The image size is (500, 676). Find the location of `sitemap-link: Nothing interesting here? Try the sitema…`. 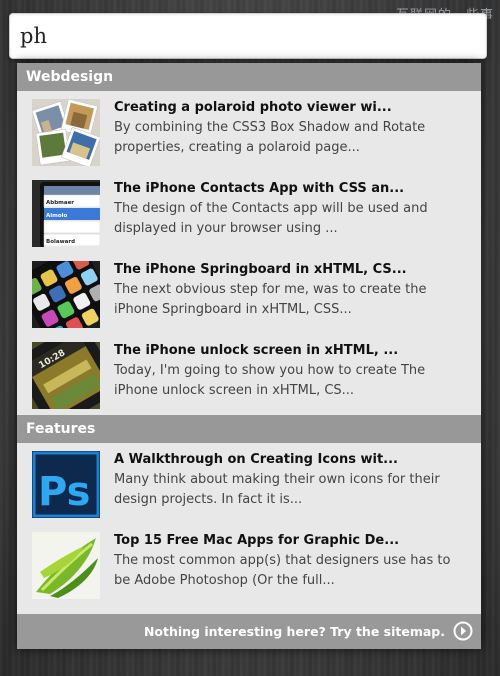

sitemap-link: Nothing interesting here? Try the sitema… is located at coordinates (294, 631).